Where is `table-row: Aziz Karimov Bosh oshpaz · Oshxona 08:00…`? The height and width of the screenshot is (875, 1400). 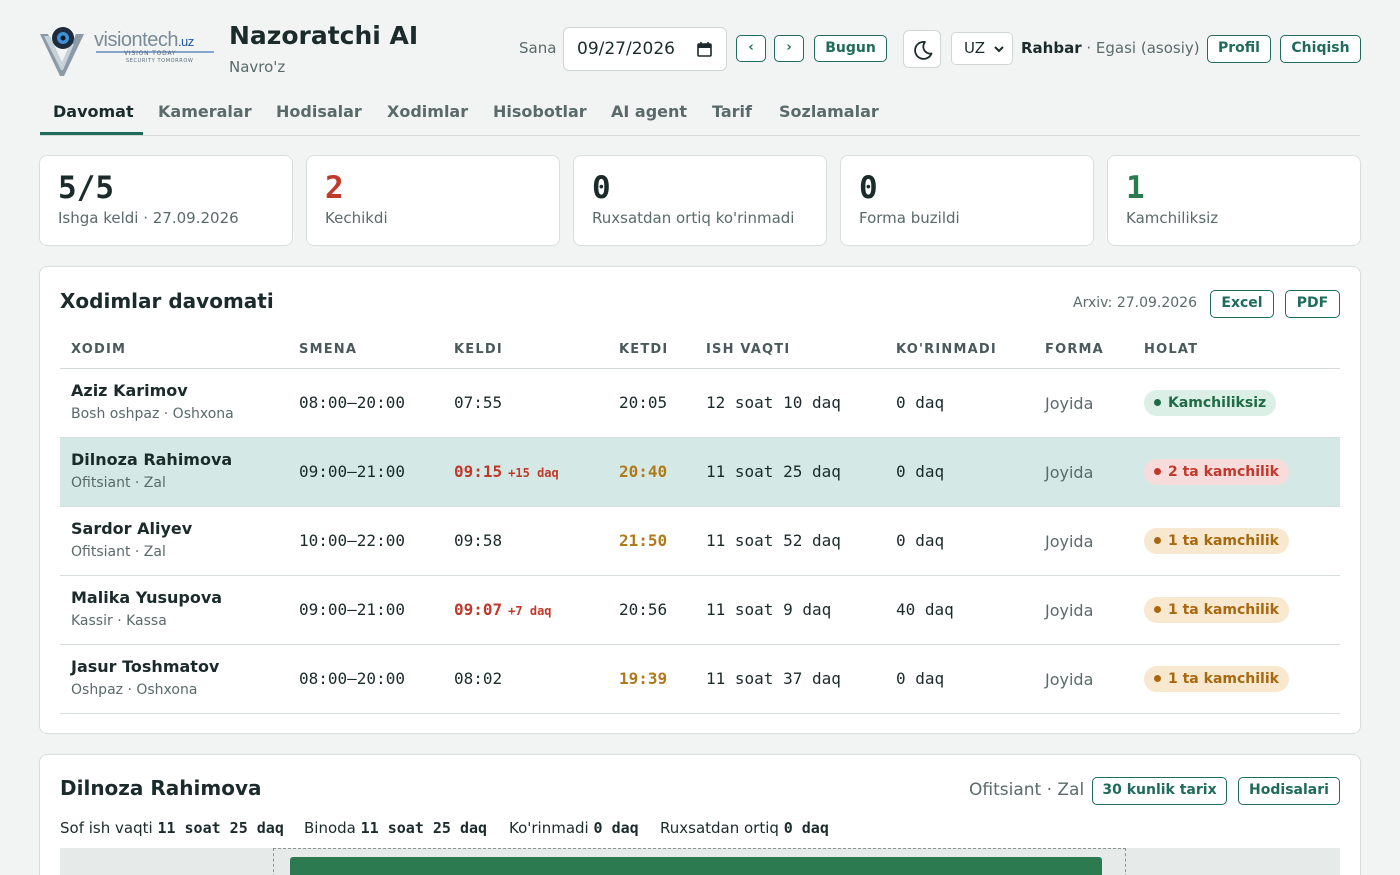
table-row: Aziz Karimov Bosh oshpaz · Oshxona 08:00… is located at coordinates (700, 403).